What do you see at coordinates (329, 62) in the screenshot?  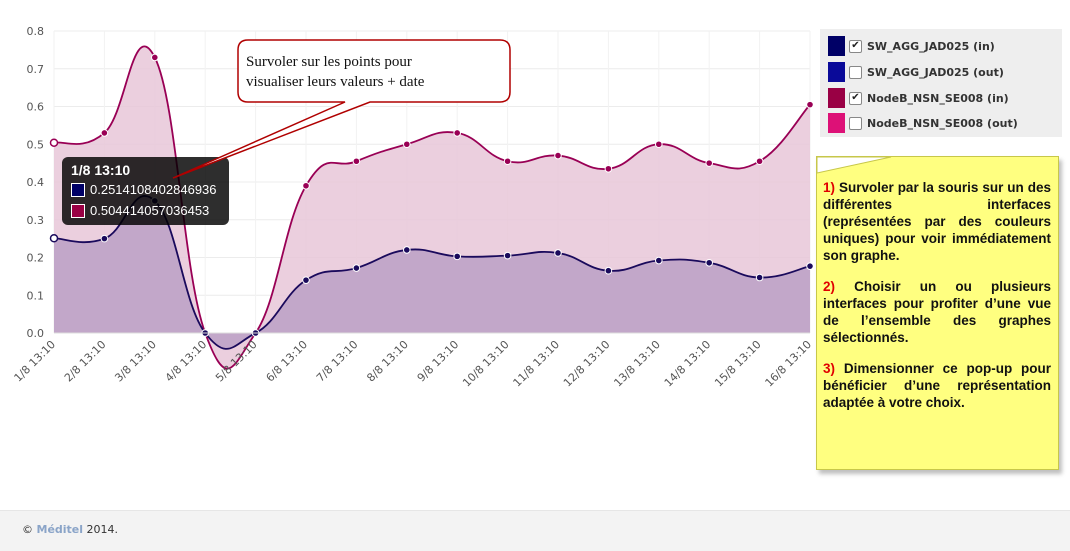 I see `callout-line-1: Survoler sur les points pour` at bounding box center [329, 62].